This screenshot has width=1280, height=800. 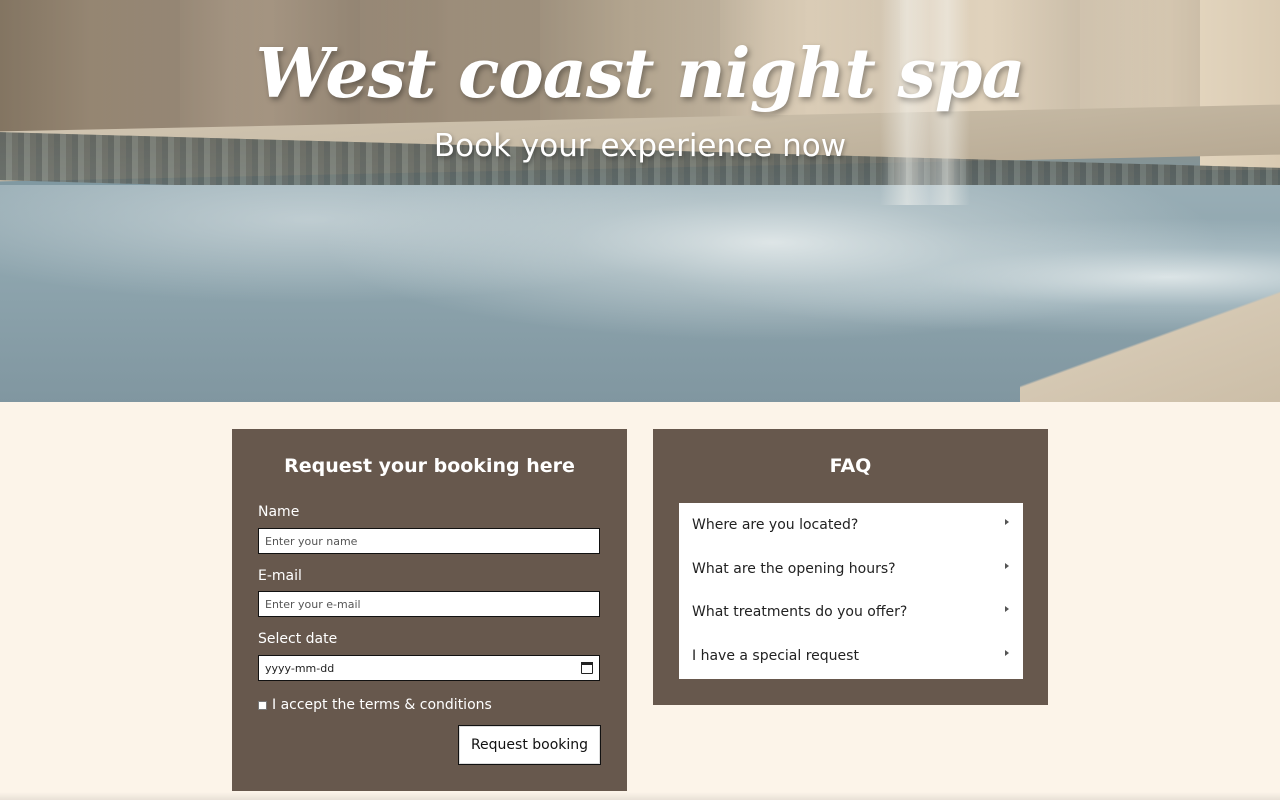 What do you see at coordinates (640, 146) in the screenshot?
I see `hero-subtitle: Book your experience now` at bounding box center [640, 146].